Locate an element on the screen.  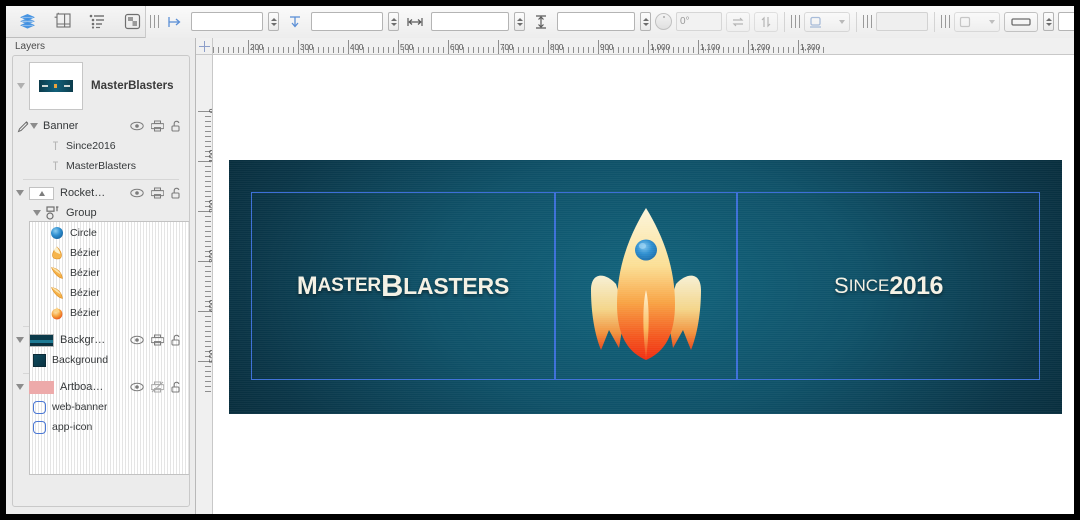
x-position-field is located at coordinates (227, 21).